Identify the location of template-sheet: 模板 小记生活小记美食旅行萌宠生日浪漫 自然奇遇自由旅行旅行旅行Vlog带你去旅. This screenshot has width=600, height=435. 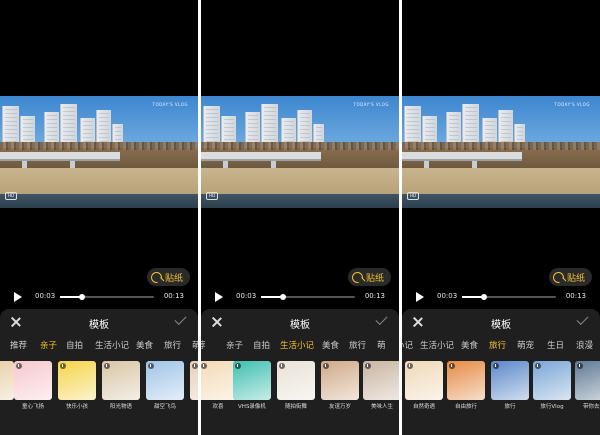
(501, 372).